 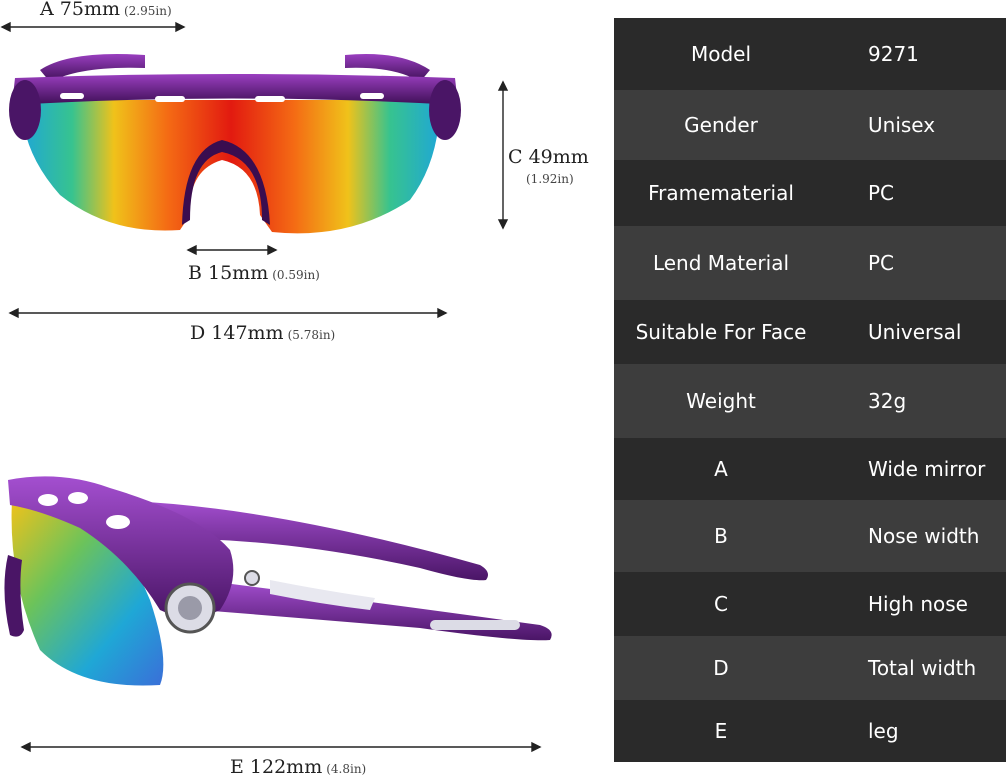 What do you see at coordinates (721, 604) in the screenshot?
I see `spec-key: C` at bounding box center [721, 604].